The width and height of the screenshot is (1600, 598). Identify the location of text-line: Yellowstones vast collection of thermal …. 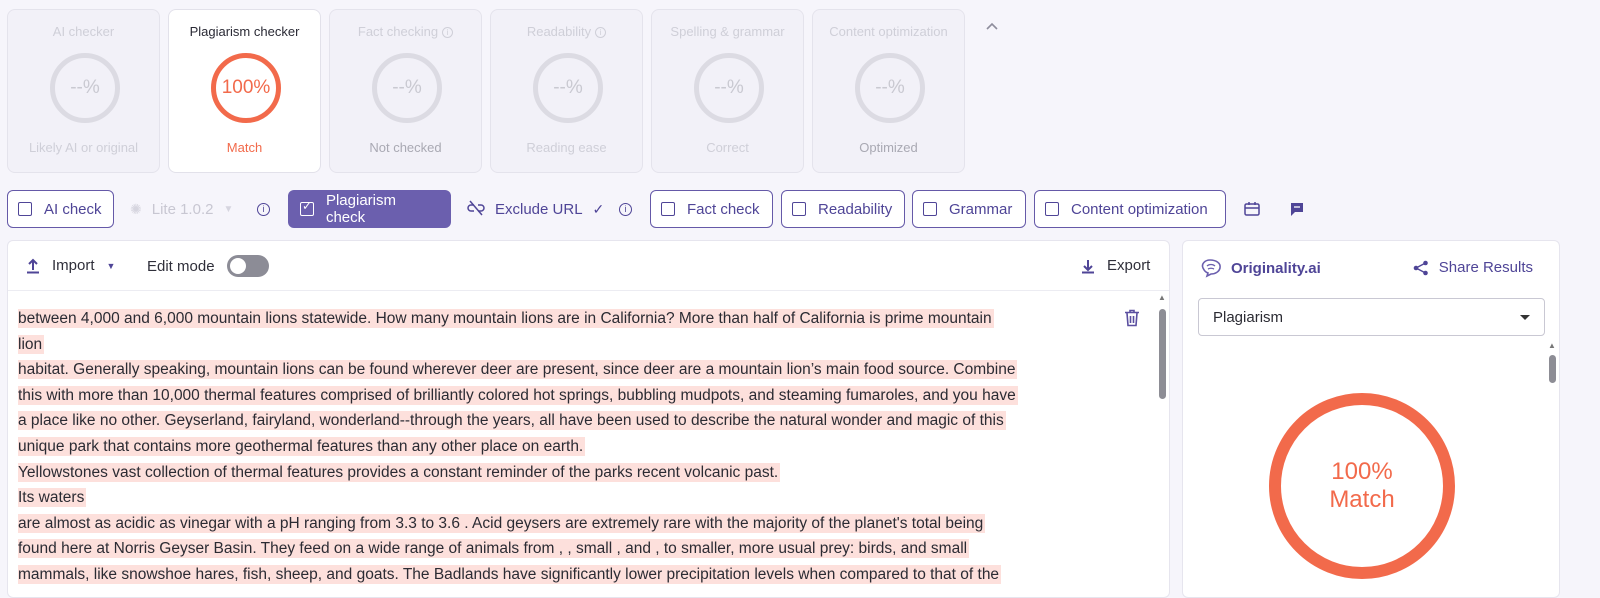
(399, 472).